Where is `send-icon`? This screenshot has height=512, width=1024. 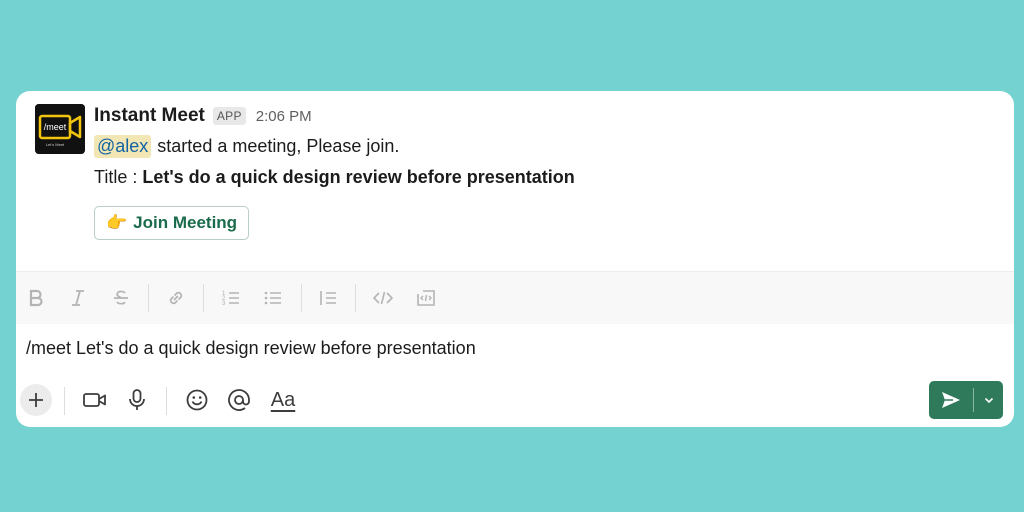 send-icon is located at coordinates (951, 400).